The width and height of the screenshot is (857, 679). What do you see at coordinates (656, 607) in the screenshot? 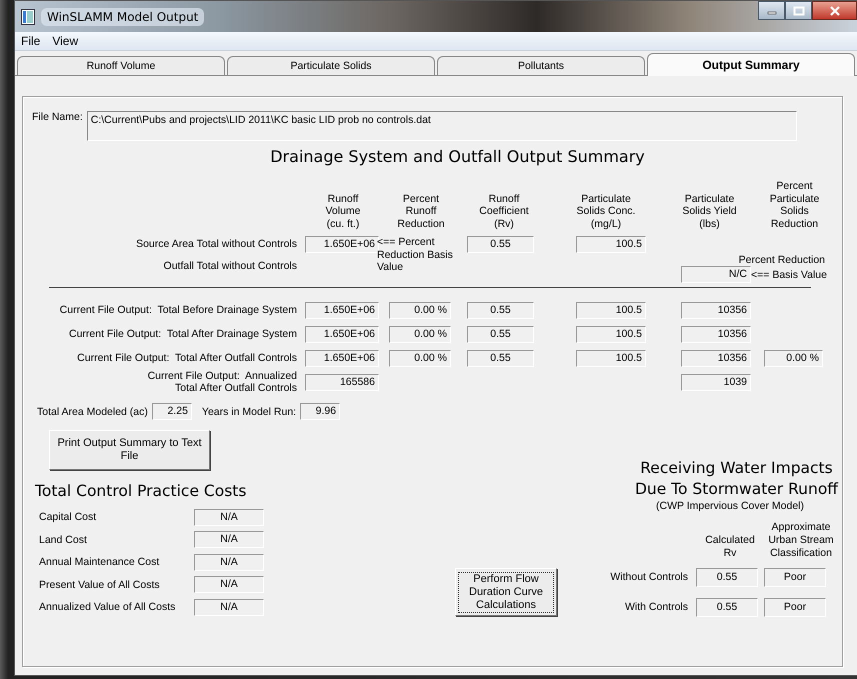
I see `row-label: With Controls` at bounding box center [656, 607].